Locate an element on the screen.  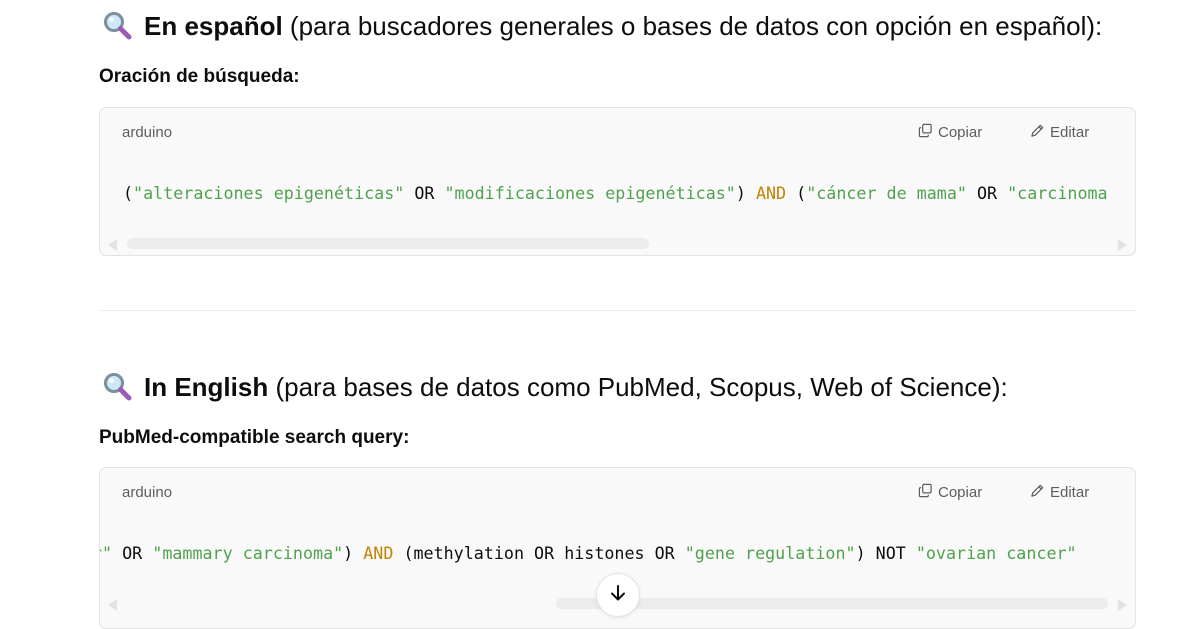
code-token: "ovarian cancer" is located at coordinates (996, 553).